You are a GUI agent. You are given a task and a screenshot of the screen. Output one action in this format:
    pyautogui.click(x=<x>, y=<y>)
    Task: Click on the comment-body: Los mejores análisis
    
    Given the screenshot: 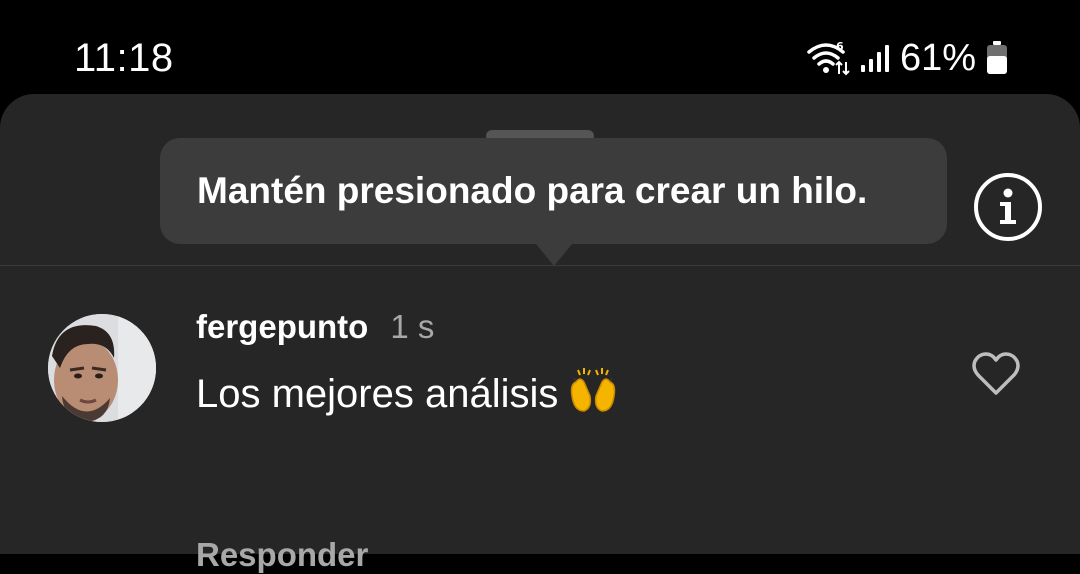 What is the action you would take?
    pyautogui.click(x=407, y=394)
    